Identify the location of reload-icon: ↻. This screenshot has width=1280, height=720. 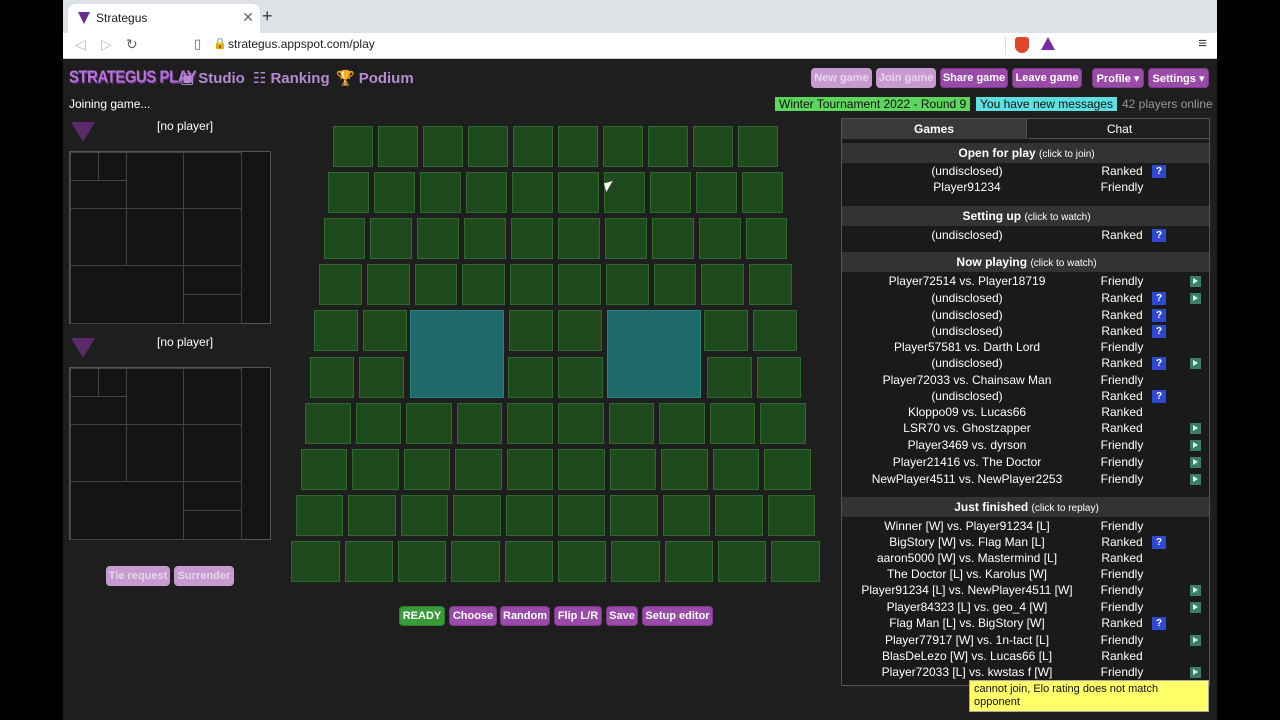
(132, 44).